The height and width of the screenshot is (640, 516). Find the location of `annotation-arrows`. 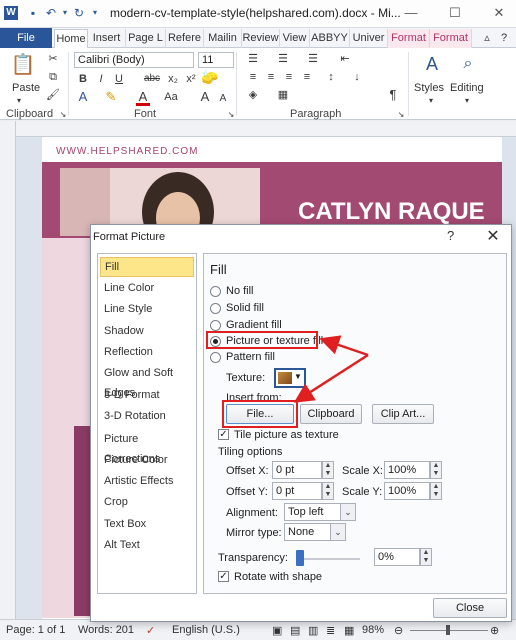

annotation-arrows is located at coordinates (331, 369).